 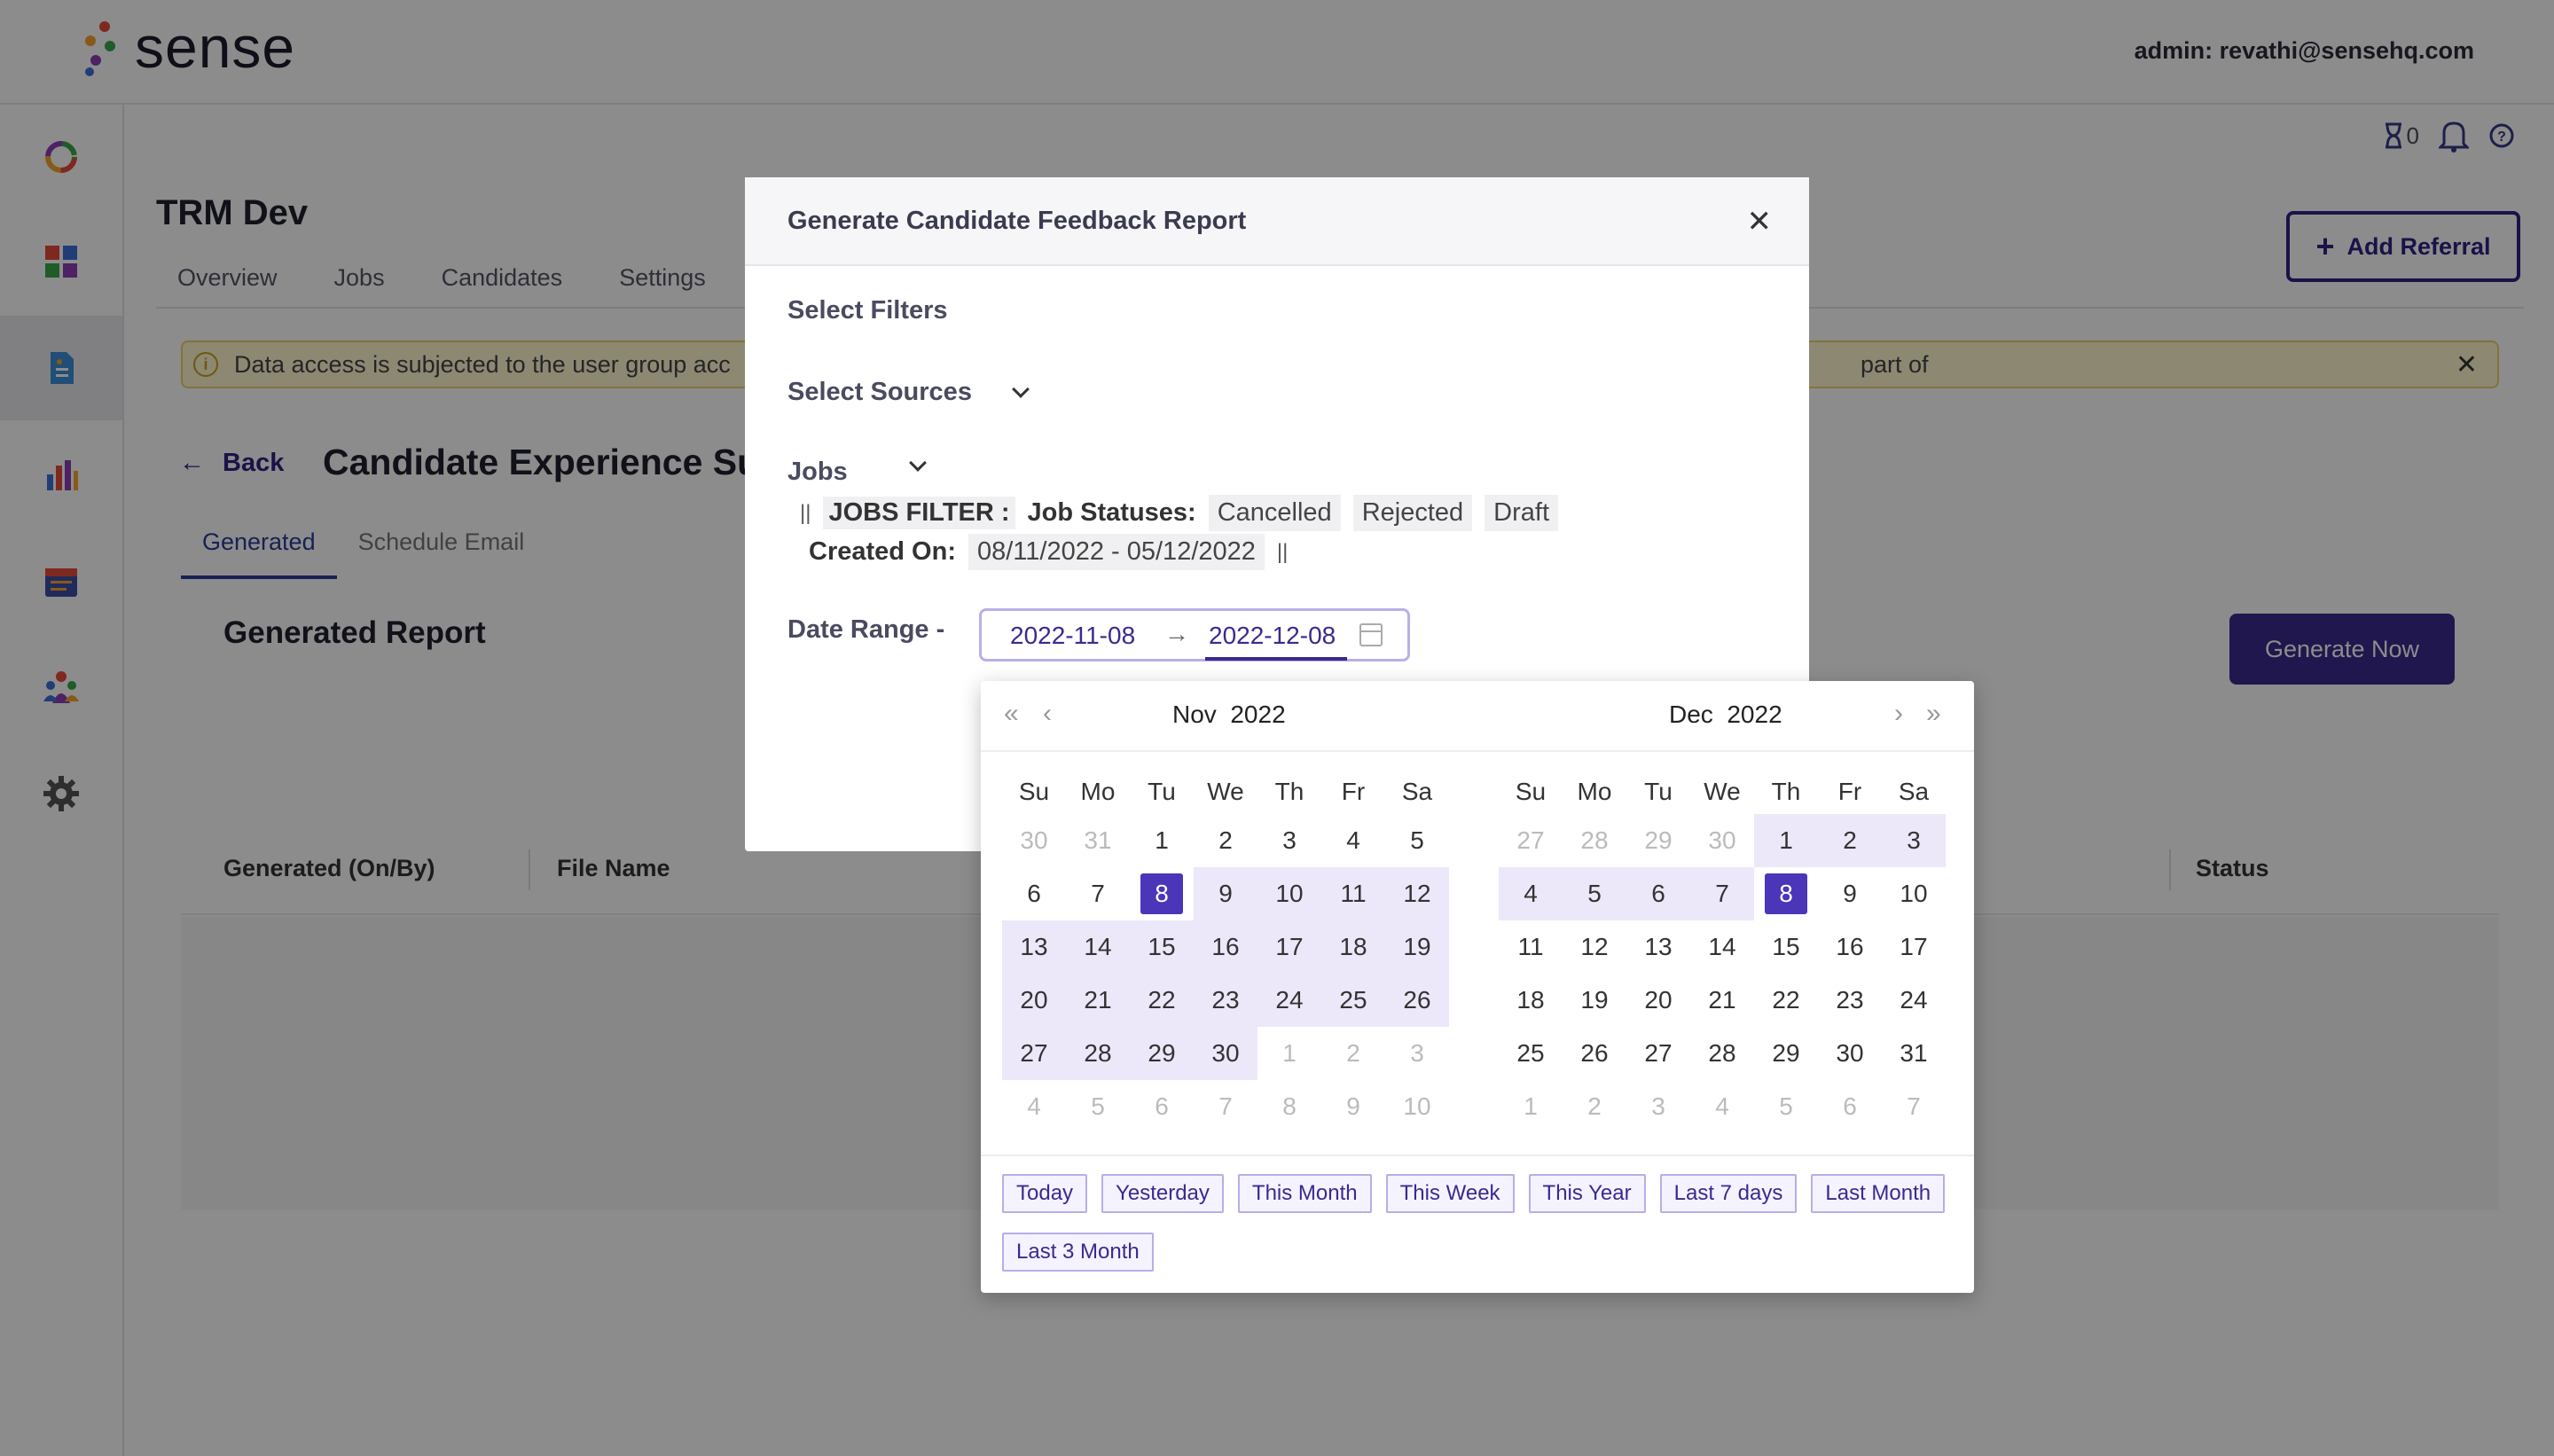 I want to click on day-cell-in-range: 18, so click(x=1353, y=947).